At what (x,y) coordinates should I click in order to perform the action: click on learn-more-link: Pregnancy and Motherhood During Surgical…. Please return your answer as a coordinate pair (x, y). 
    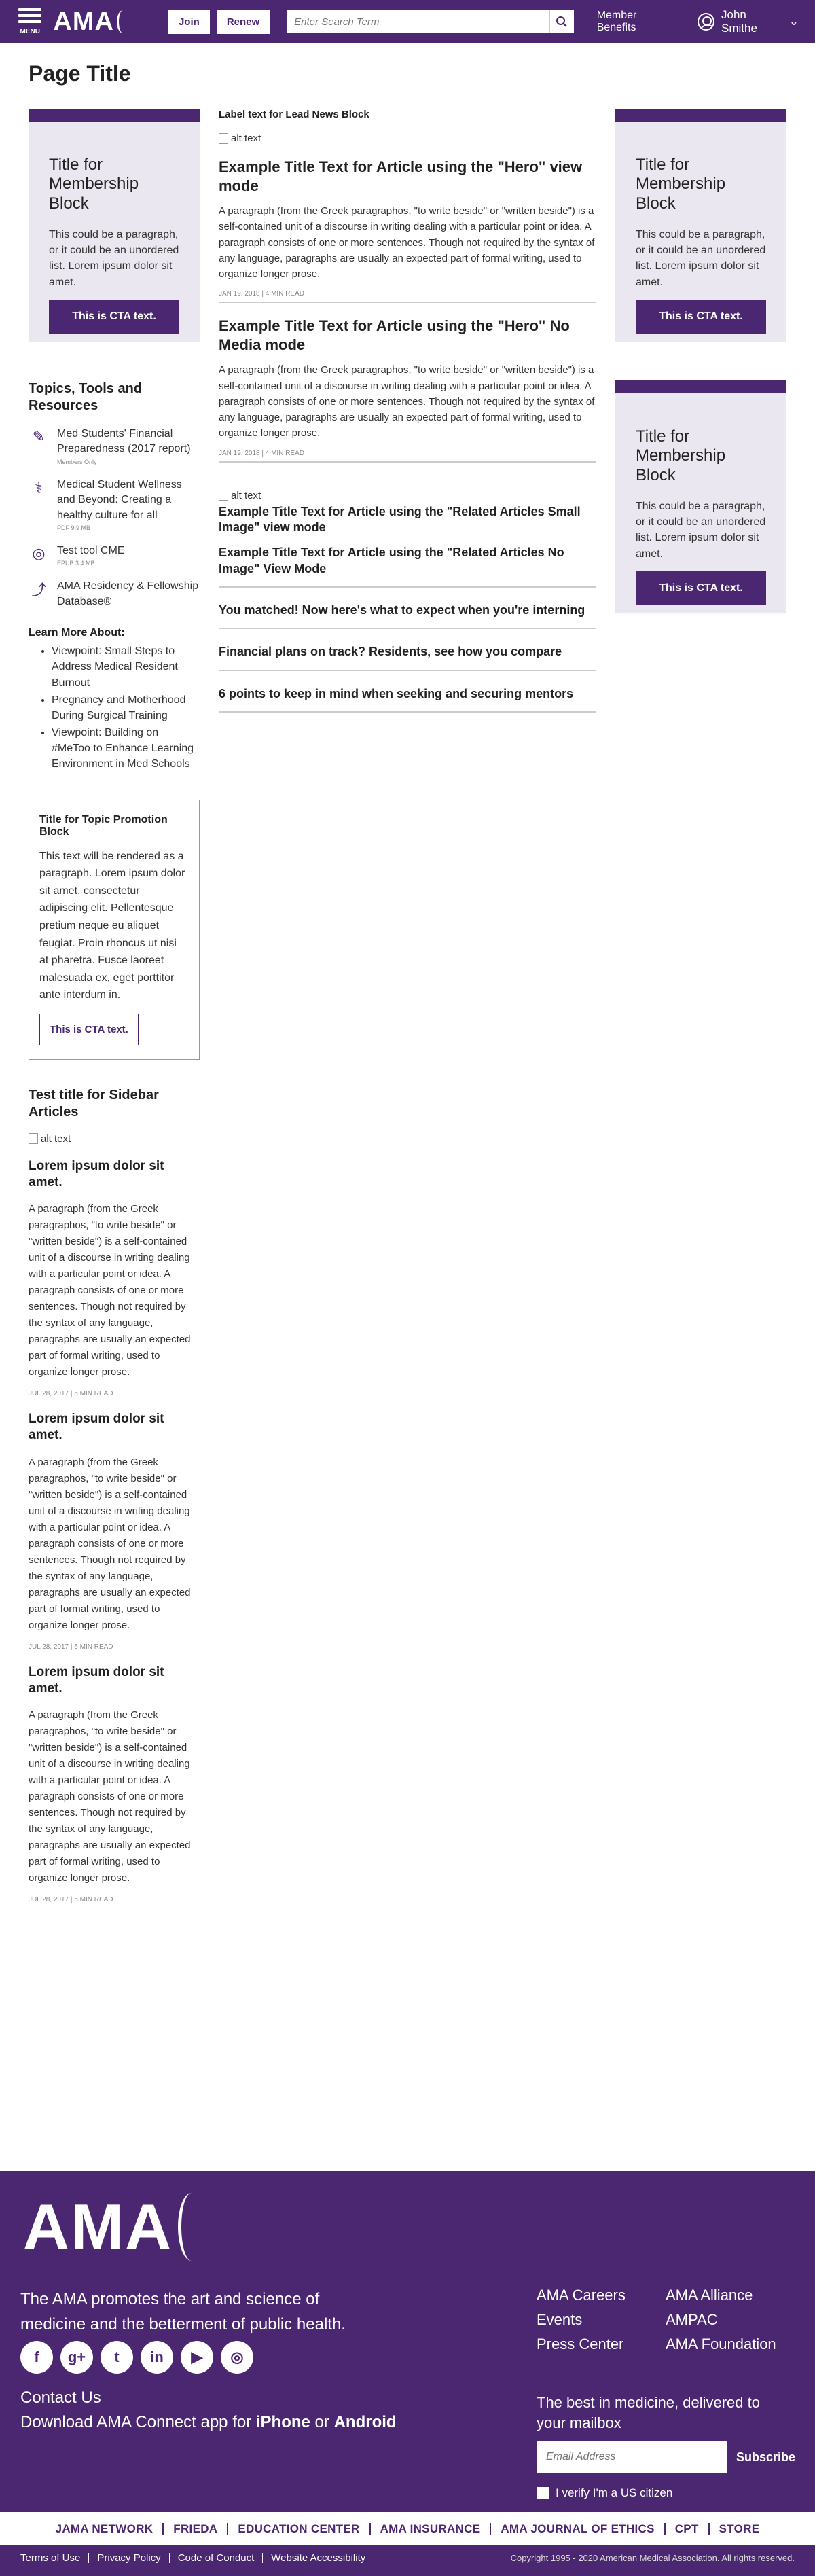
    Looking at the image, I should click on (126, 707).